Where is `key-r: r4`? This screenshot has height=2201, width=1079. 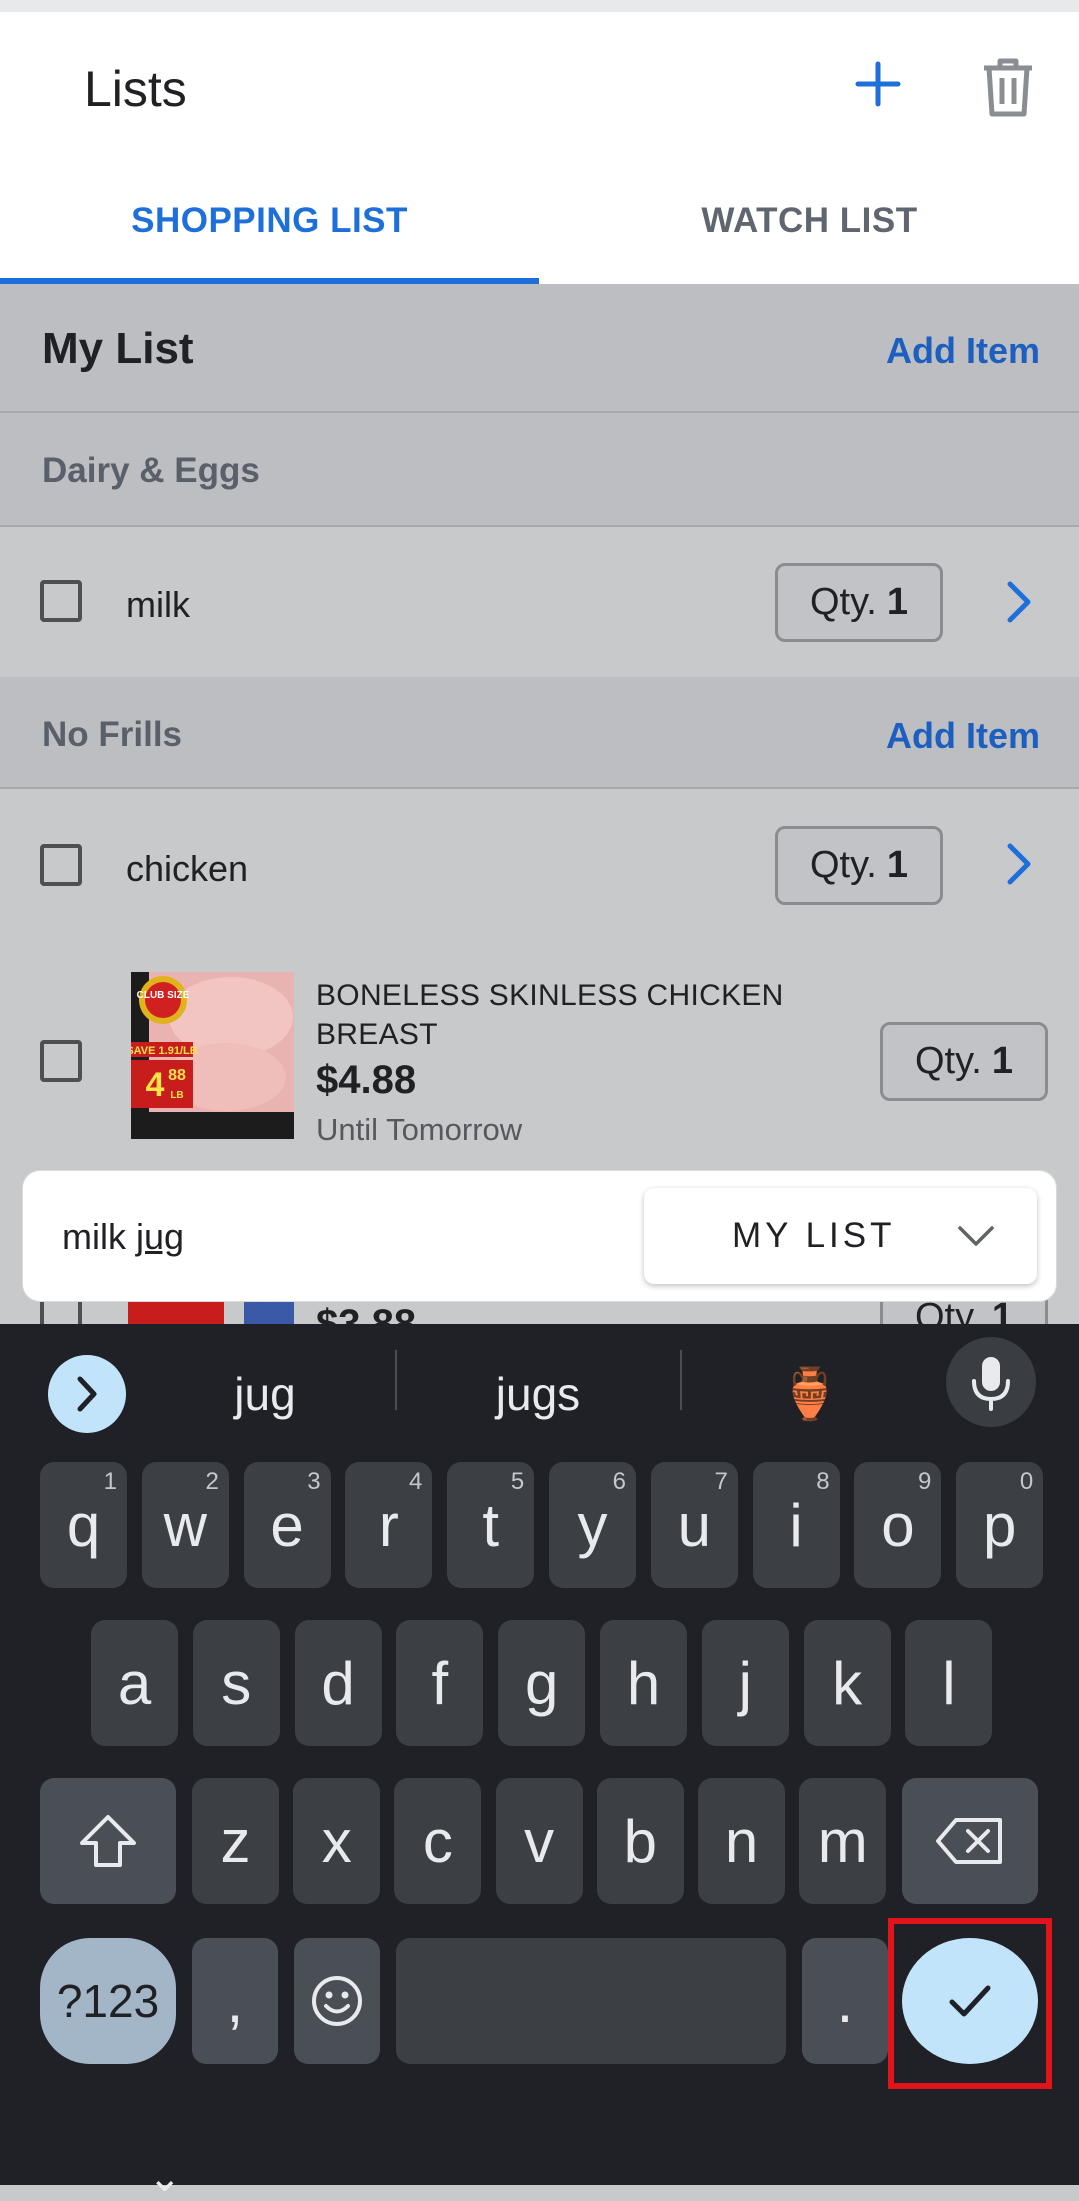 key-r: r4 is located at coordinates (389, 1525).